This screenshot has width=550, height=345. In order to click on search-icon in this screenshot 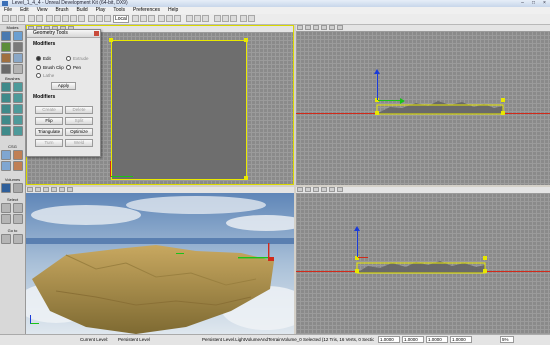, I will do `click(49, 18)`.